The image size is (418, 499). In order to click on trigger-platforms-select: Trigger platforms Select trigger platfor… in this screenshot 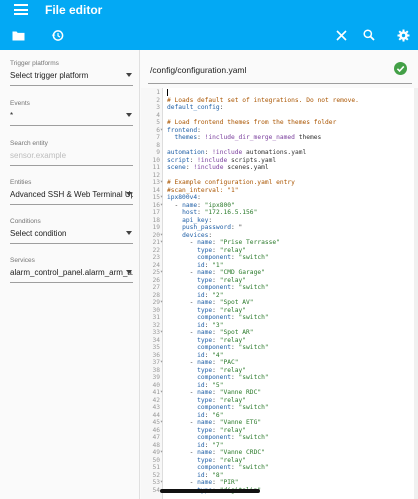, I will do `click(71, 73)`.